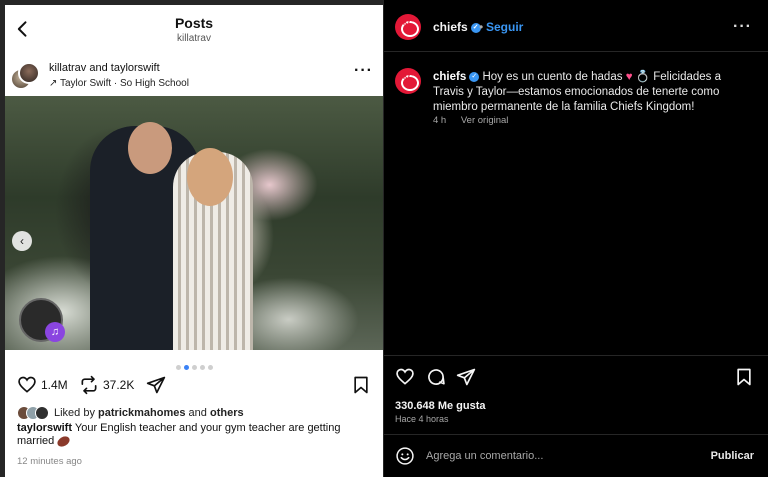  I want to click on page-title: Posts, so click(194, 23).